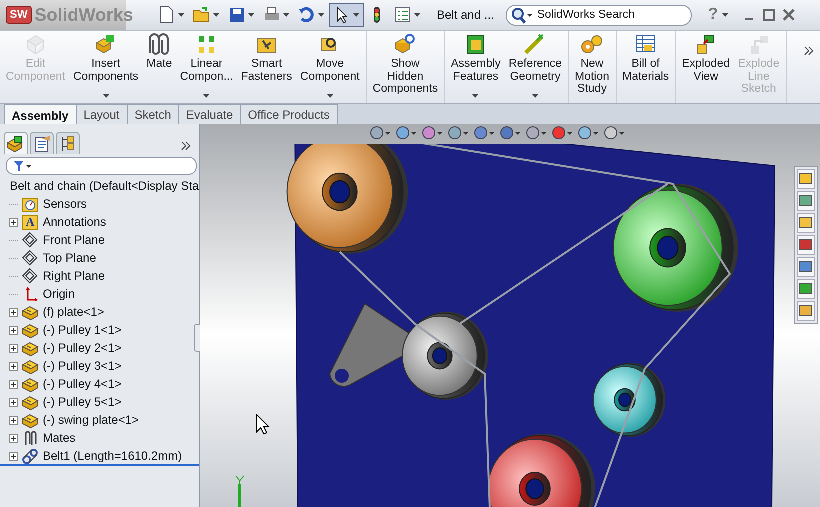  I want to click on tree-item: Origin, so click(59, 294).